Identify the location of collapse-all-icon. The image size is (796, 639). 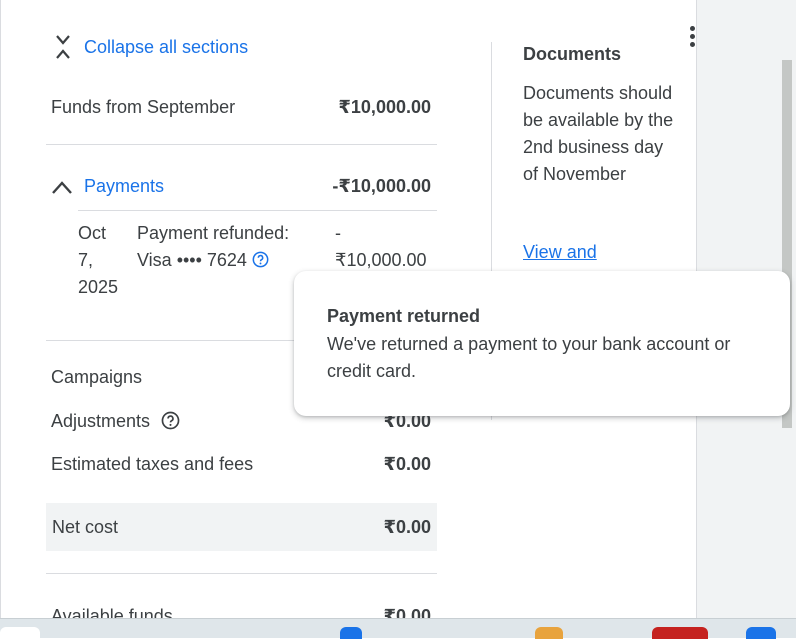
(63, 47).